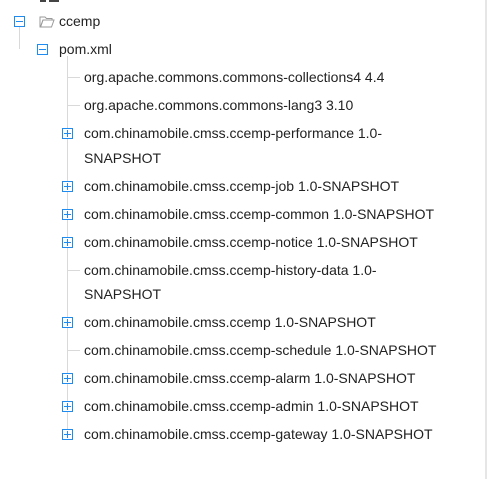 This screenshot has height=479, width=487. What do you see at coordinates (85, 49) in the screenshot?
I see `tree-node-pom-xml: pom.xml` at bounding box center [85, 49].